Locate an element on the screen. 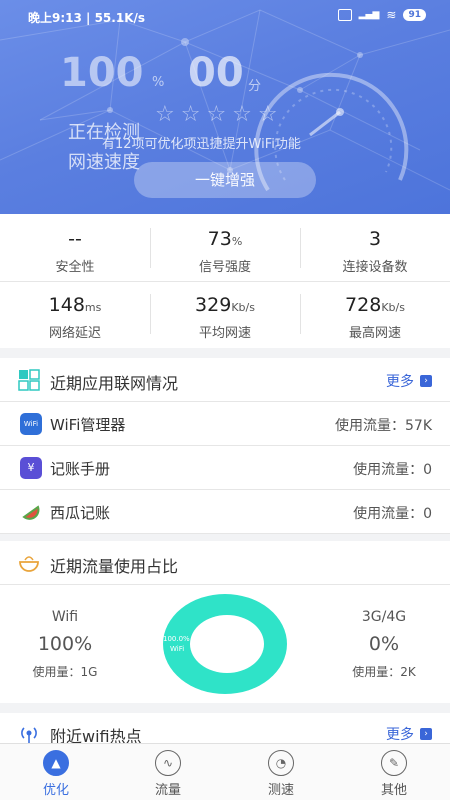 The width and height of the screenshot is (450, 800). section-header: 附近wifi热点 更多 › is located at coordinates (225, 728).